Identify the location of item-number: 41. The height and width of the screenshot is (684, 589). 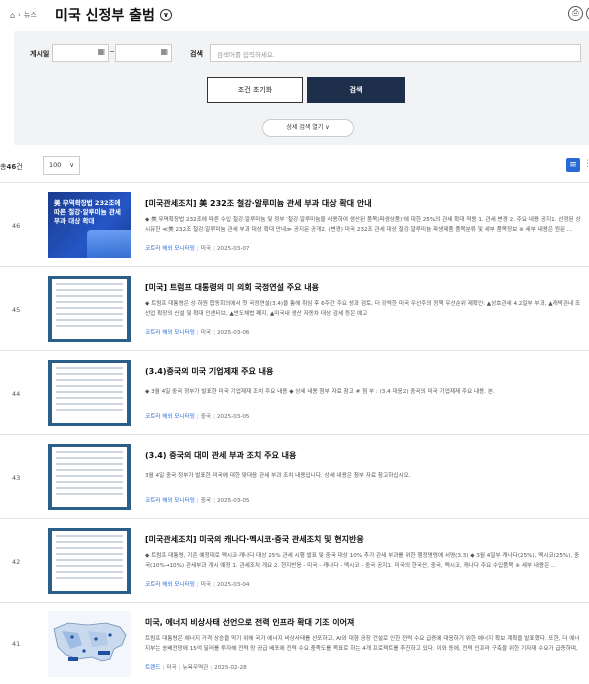
(16, 644).